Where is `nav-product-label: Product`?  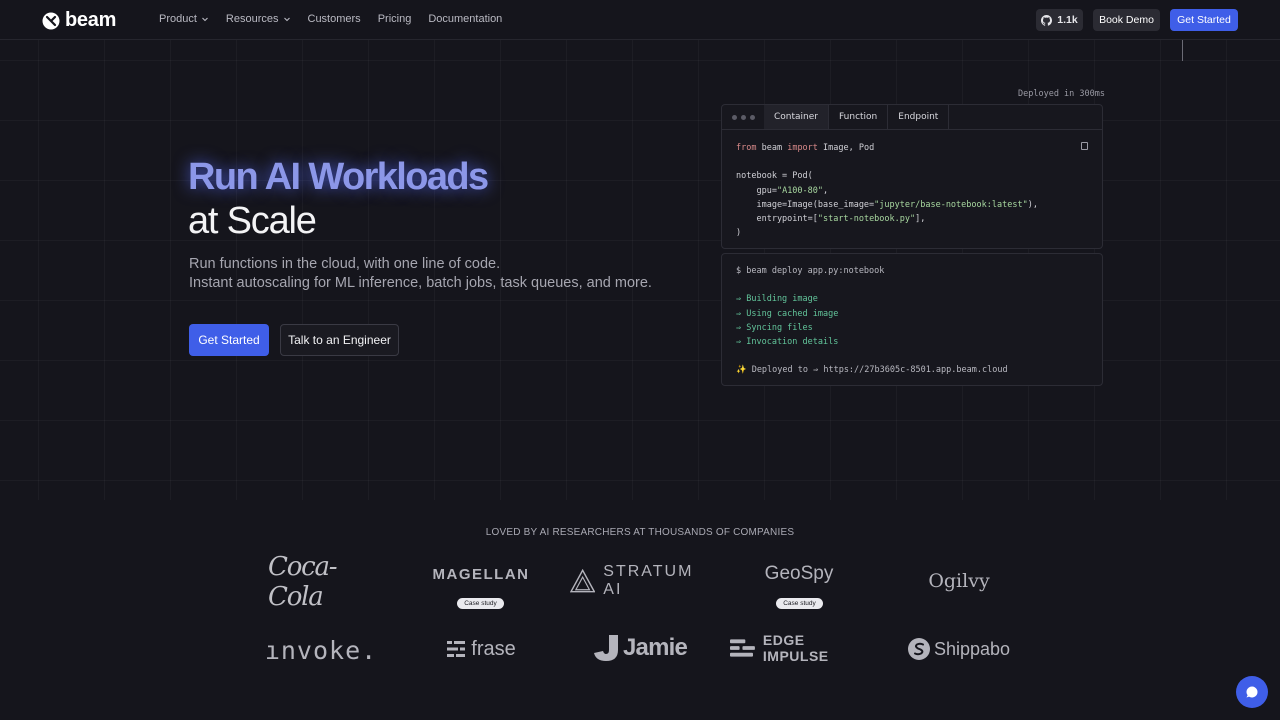
nav-product-label: Product is located at coordinates (178, 19).